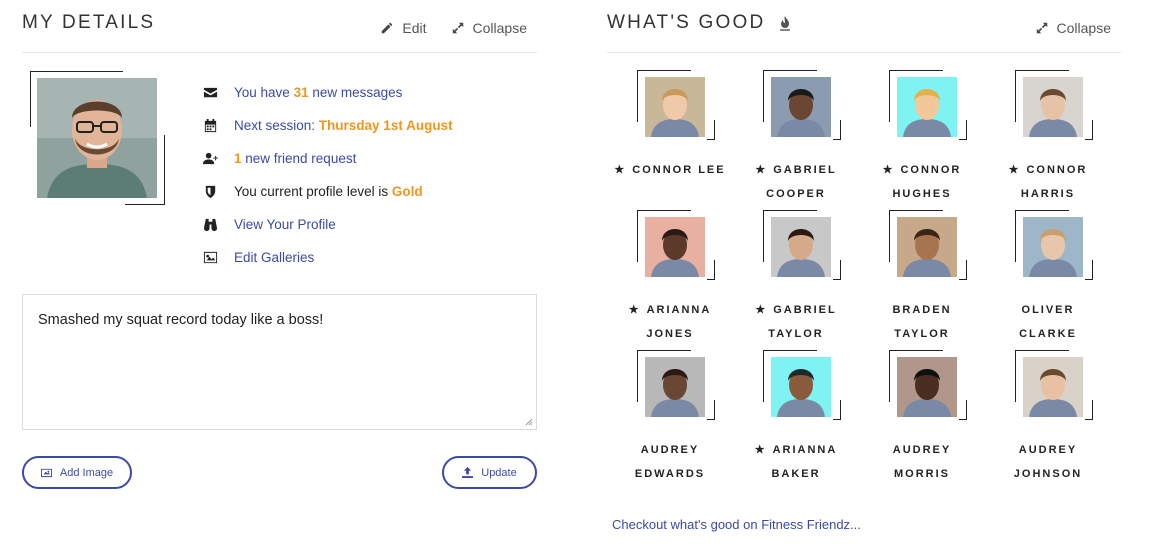  Describe the element at coordinates (864, 26) in the screenshot. I see `whats-good-header: WHAT'S GOOD Collapse` at that location.